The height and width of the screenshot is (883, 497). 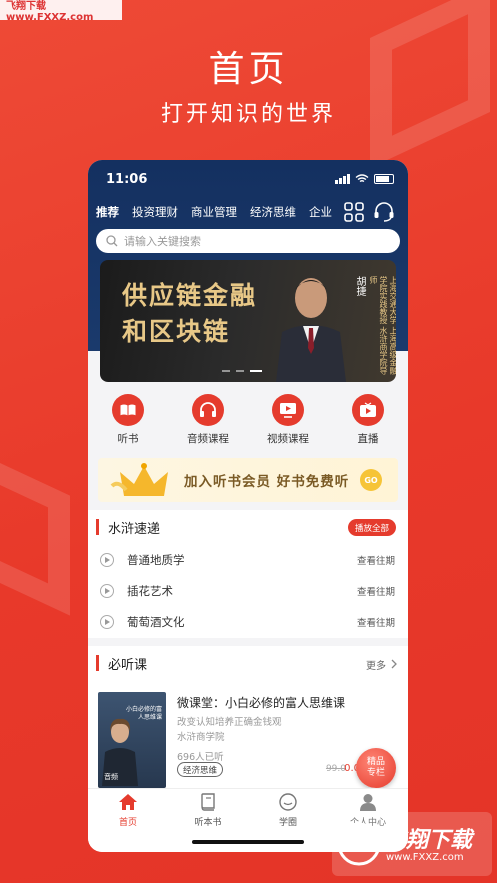 I want to click on carousel-dots, so click(x=242, y=371).